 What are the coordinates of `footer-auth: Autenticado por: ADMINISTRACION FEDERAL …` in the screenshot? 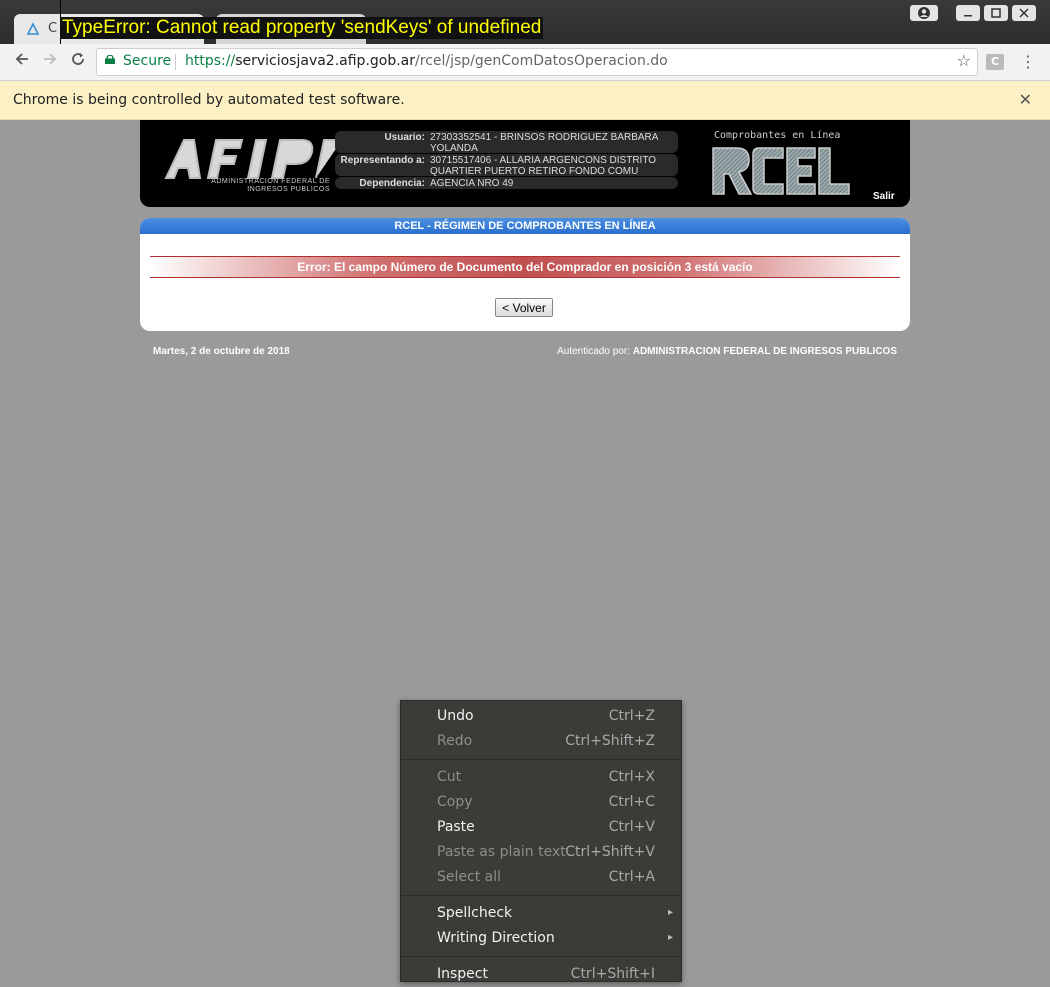 It's located at (727, 351).